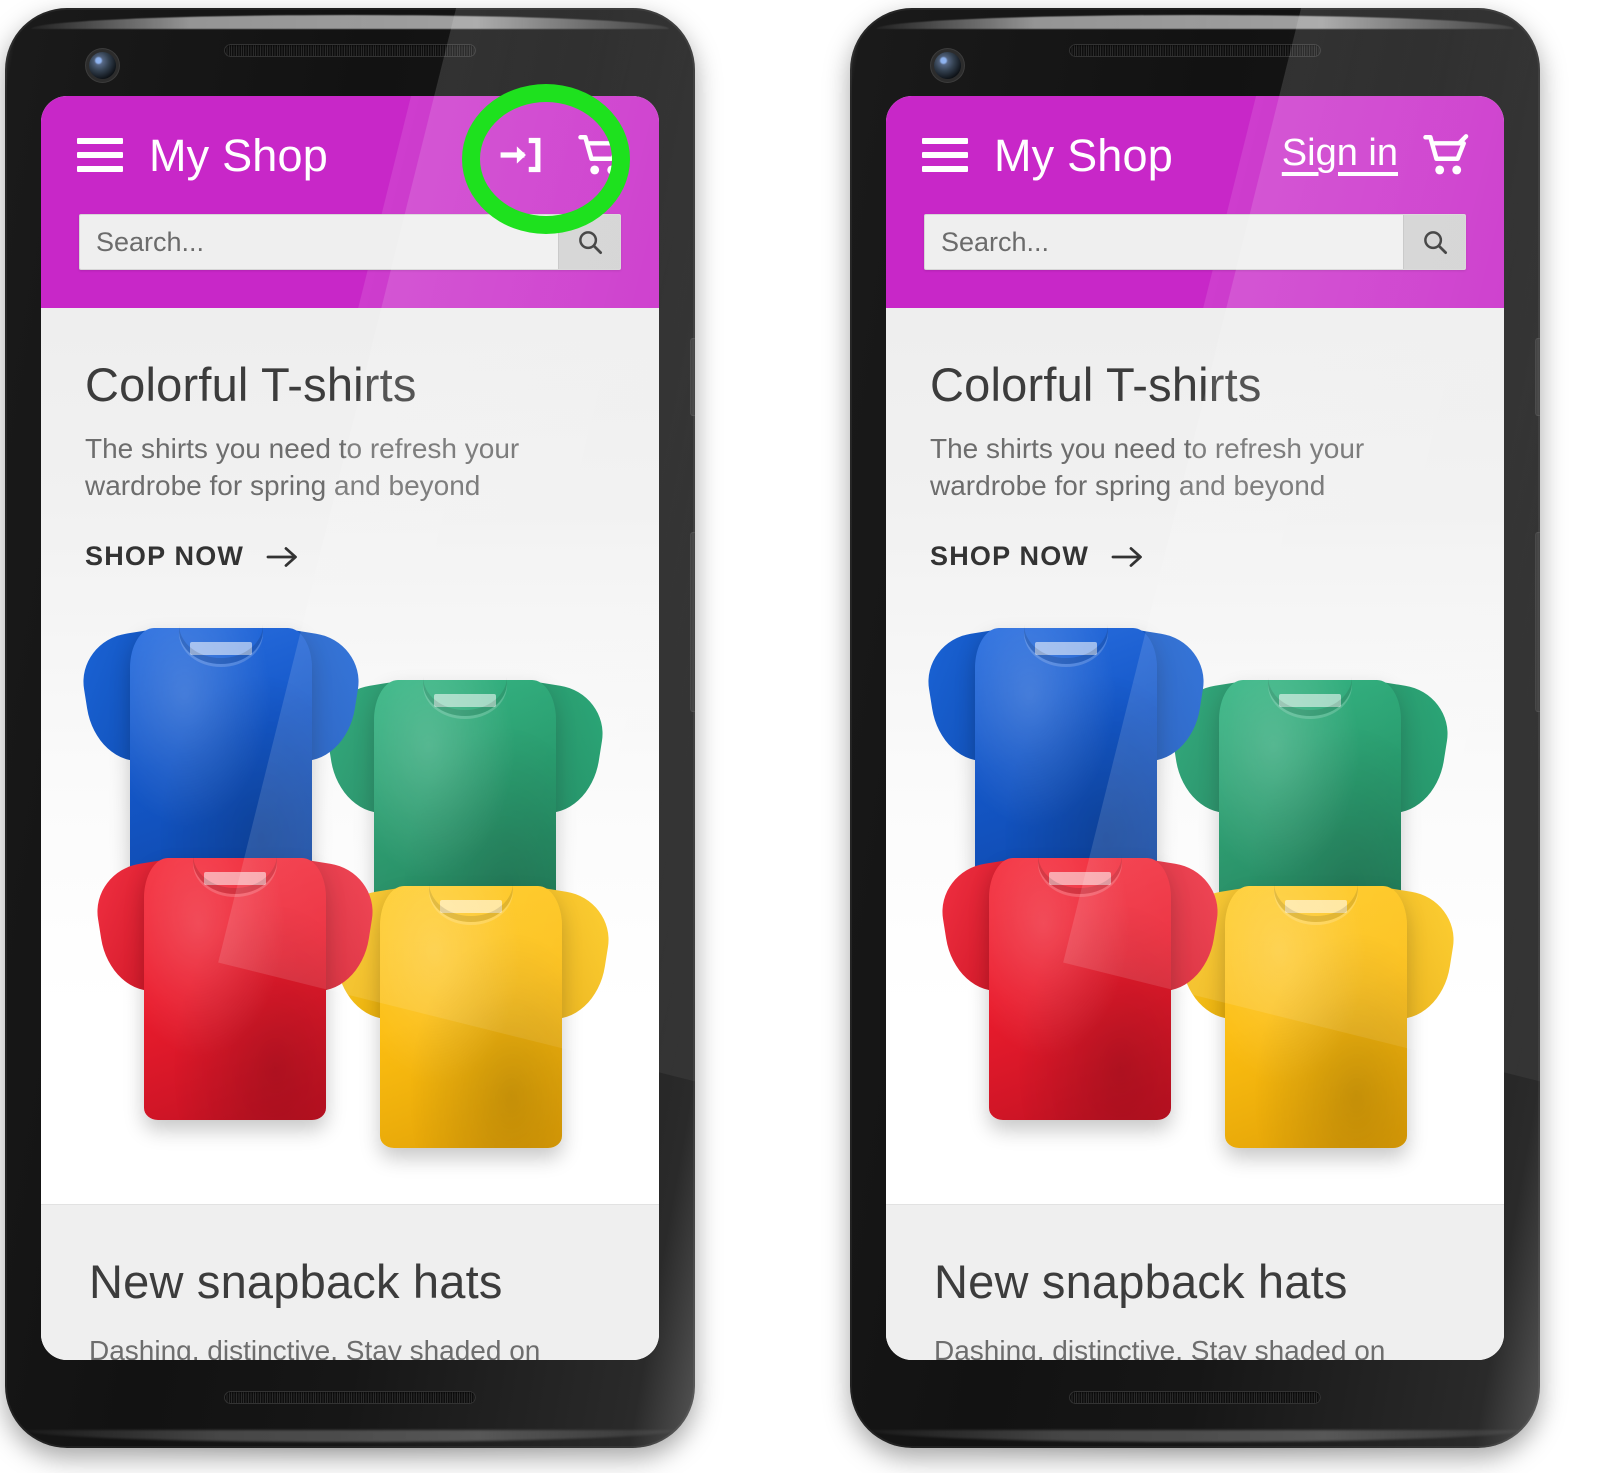 This screenshot has height=1473, width=1600. I want to click on sign-in-link: Sign in, so click(1340, 155).